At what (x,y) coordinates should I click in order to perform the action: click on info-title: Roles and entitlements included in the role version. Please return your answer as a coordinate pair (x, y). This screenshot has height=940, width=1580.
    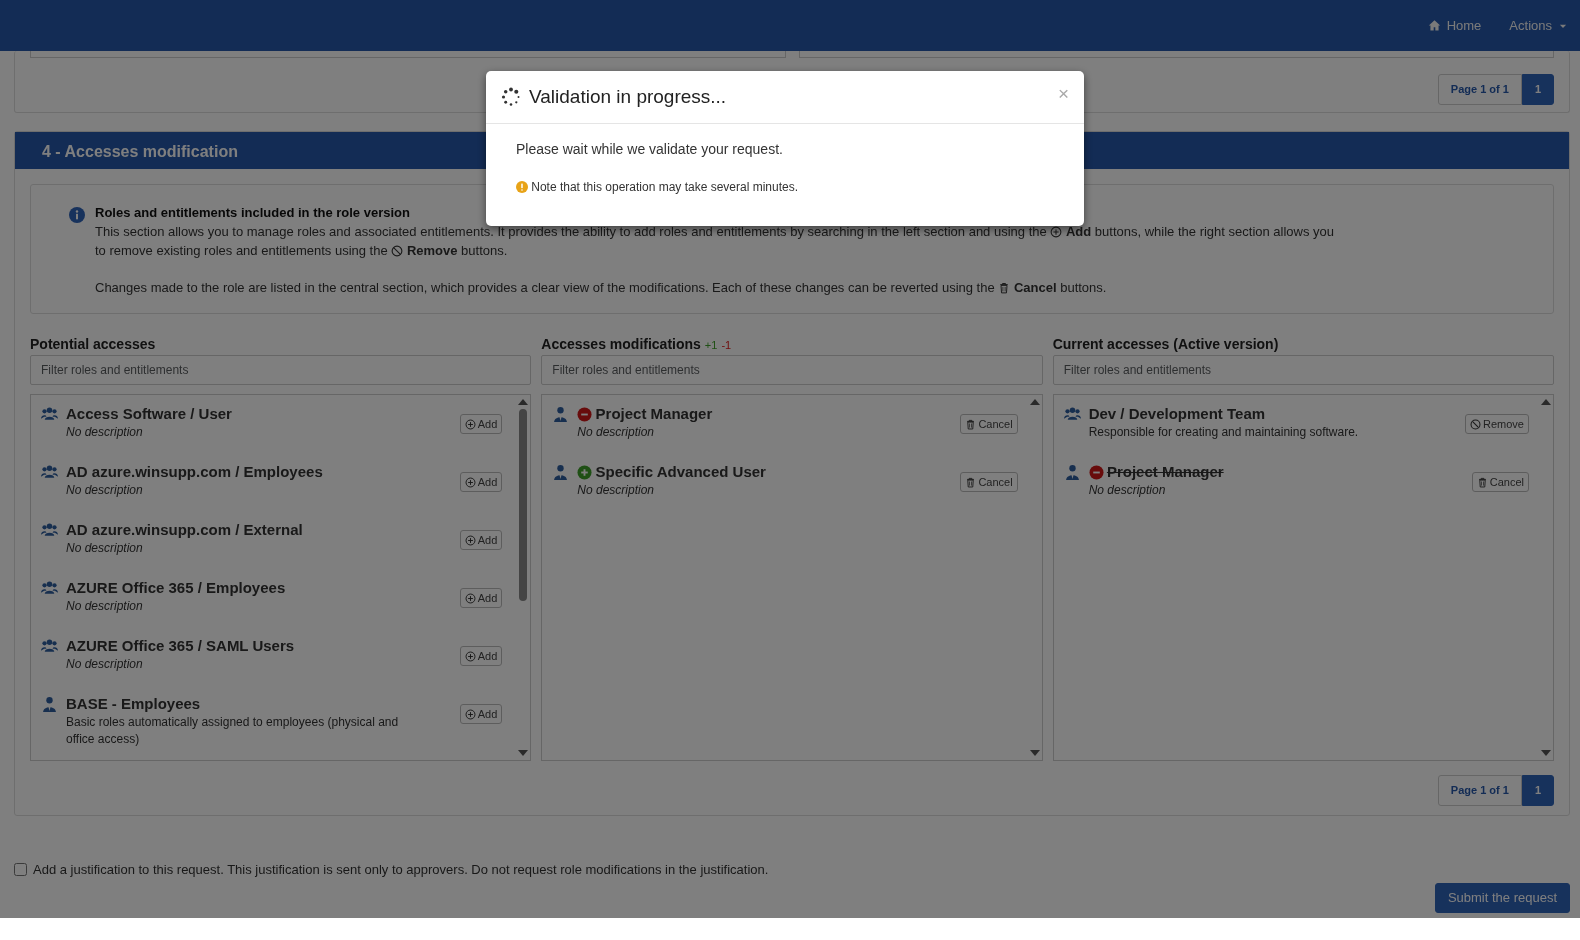
    Looking at the image, I should click on (253, 212).